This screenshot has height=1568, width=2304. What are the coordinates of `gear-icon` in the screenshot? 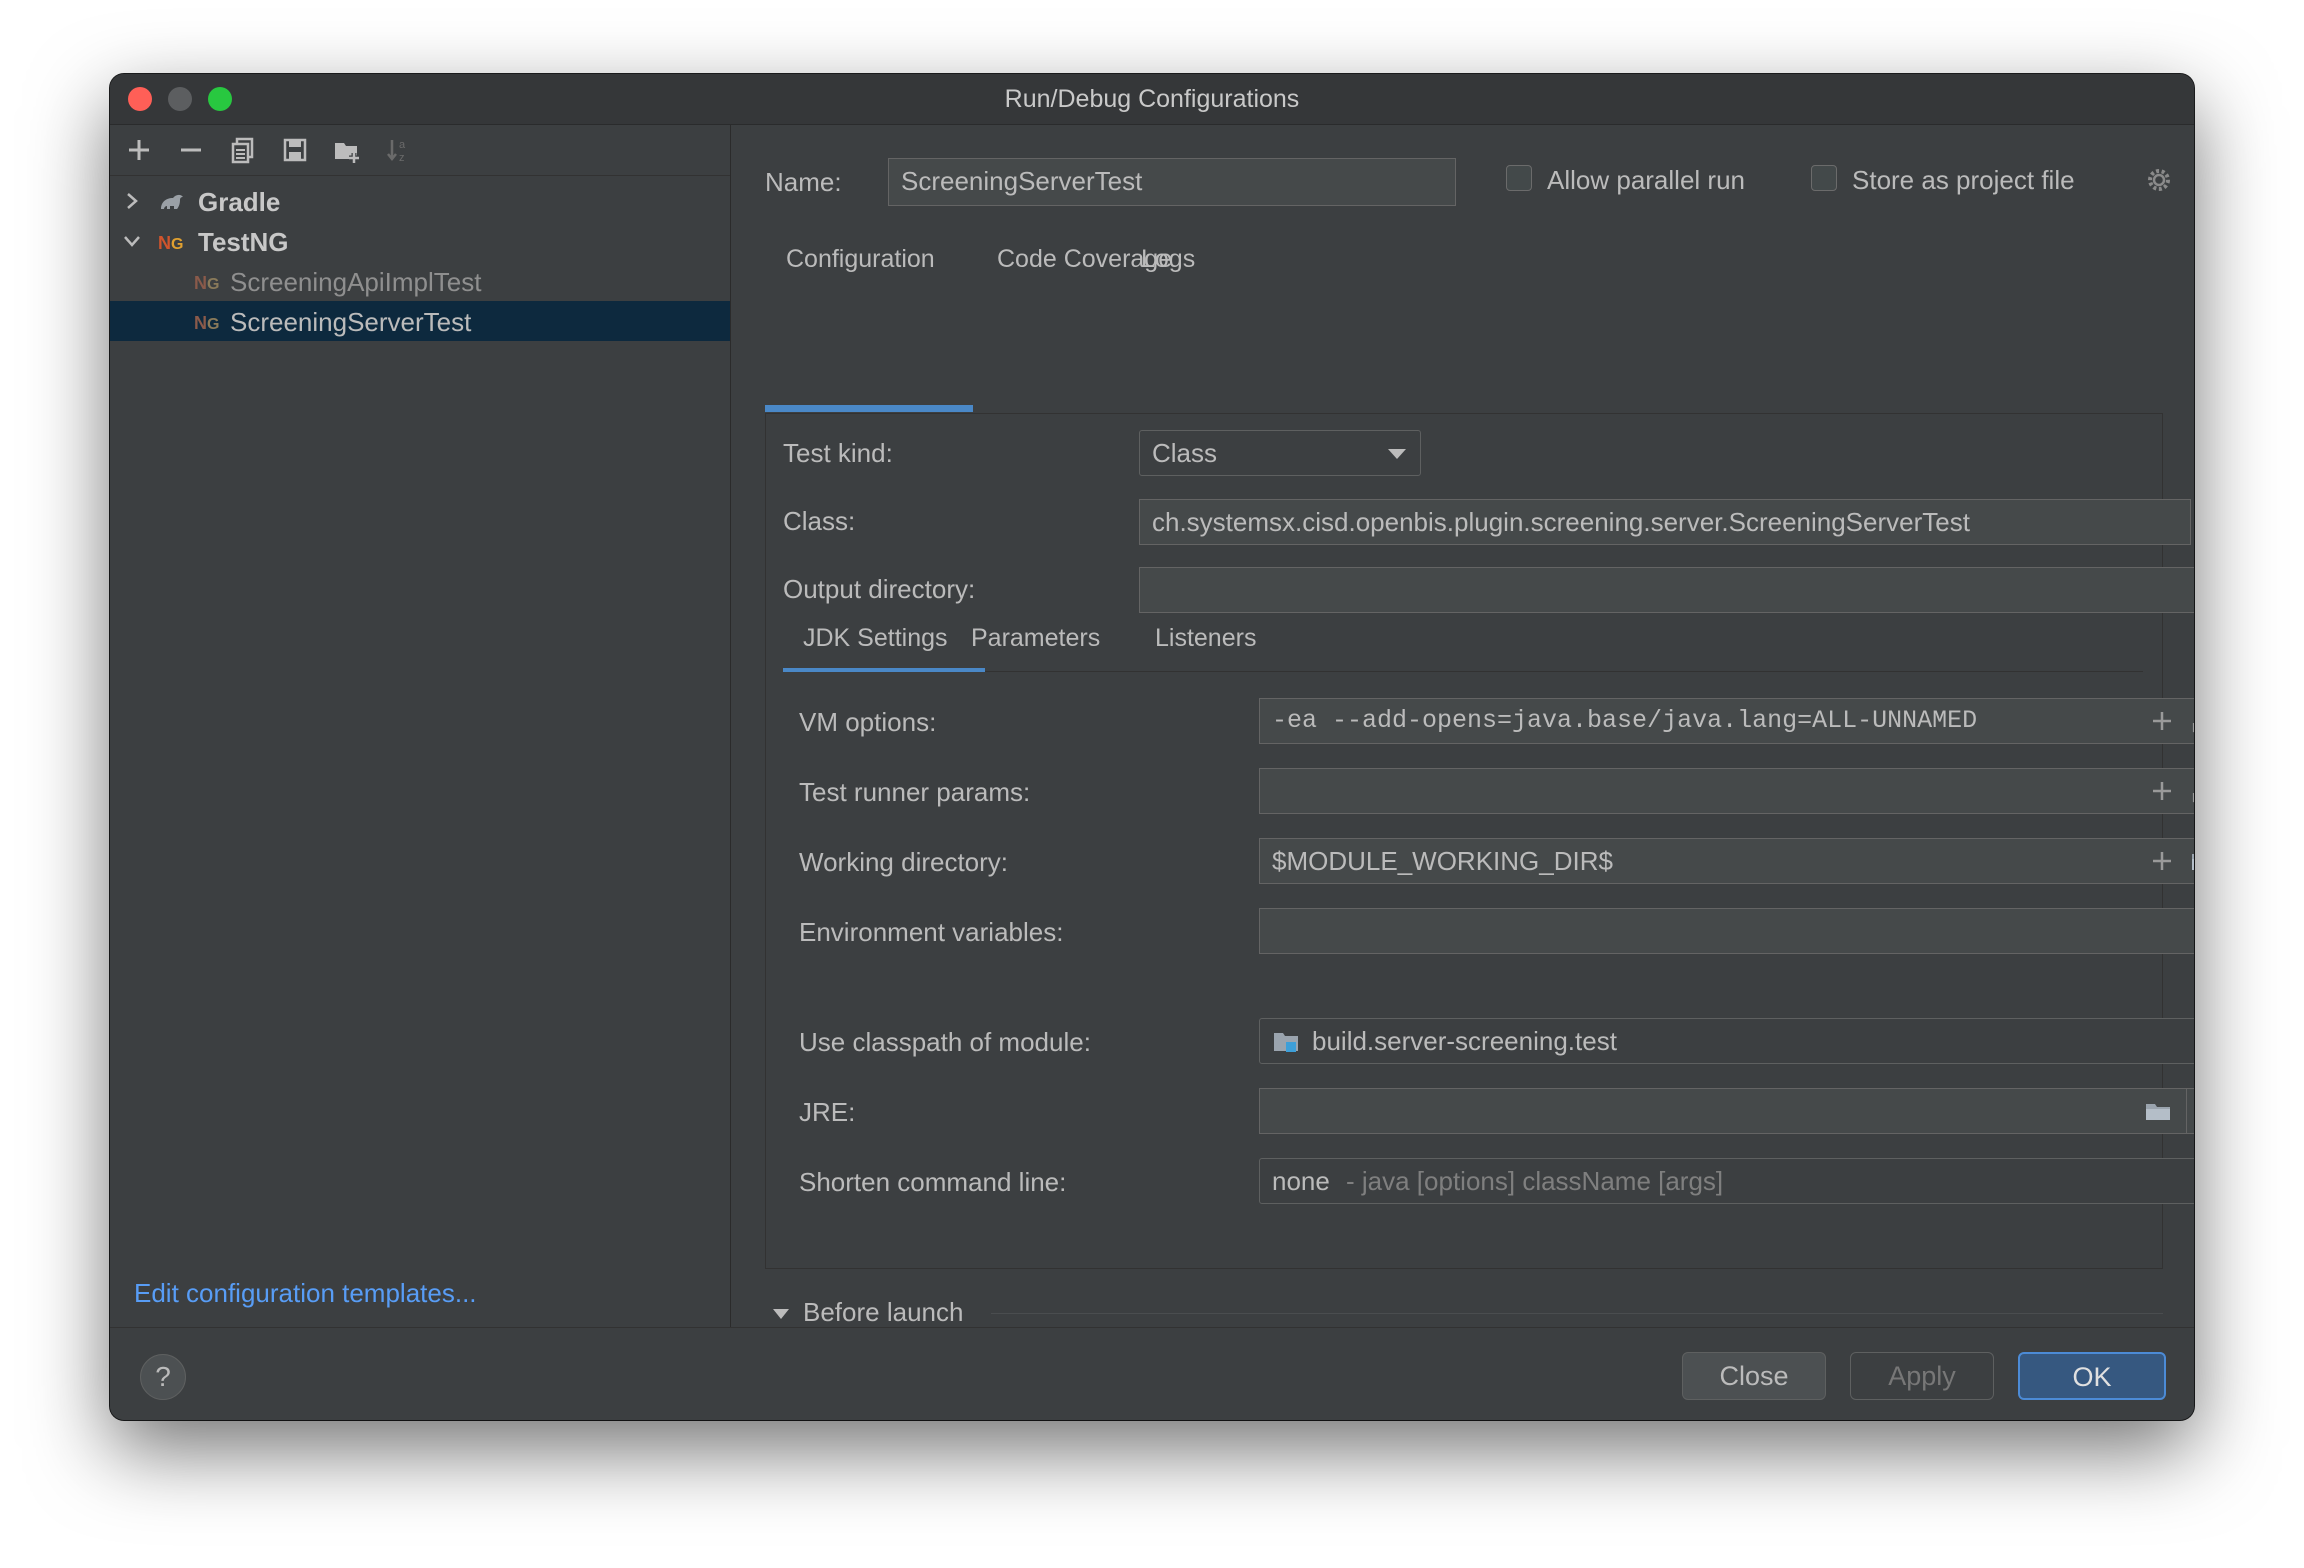 It's located at (2159, 180).